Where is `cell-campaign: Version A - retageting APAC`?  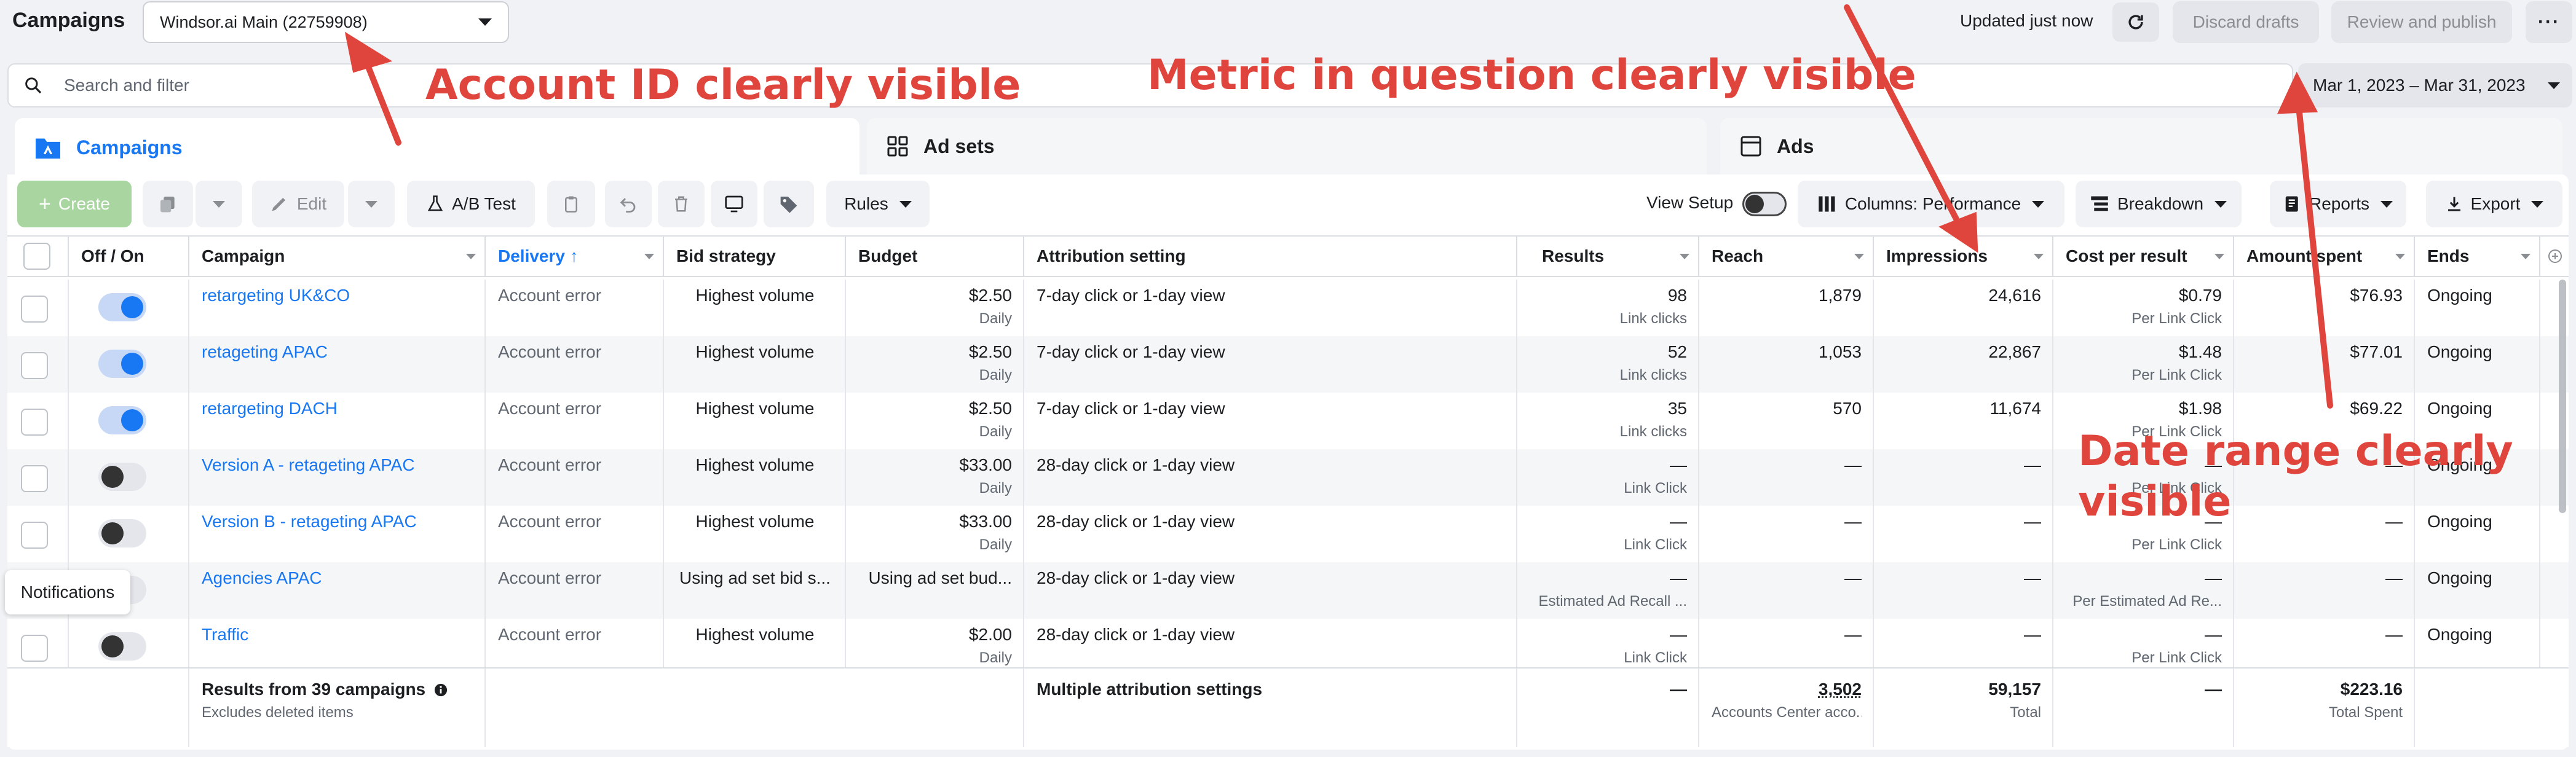 cell-campaign: Version A - retageting APAC is located at coordinates (338, 478).